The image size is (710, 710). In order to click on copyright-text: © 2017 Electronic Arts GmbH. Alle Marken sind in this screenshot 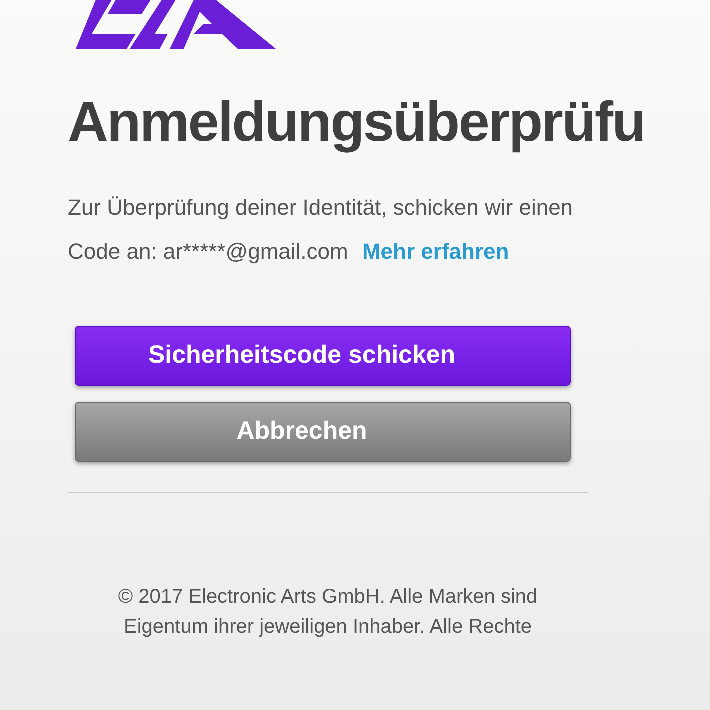, I will do `click(328, 597)`.